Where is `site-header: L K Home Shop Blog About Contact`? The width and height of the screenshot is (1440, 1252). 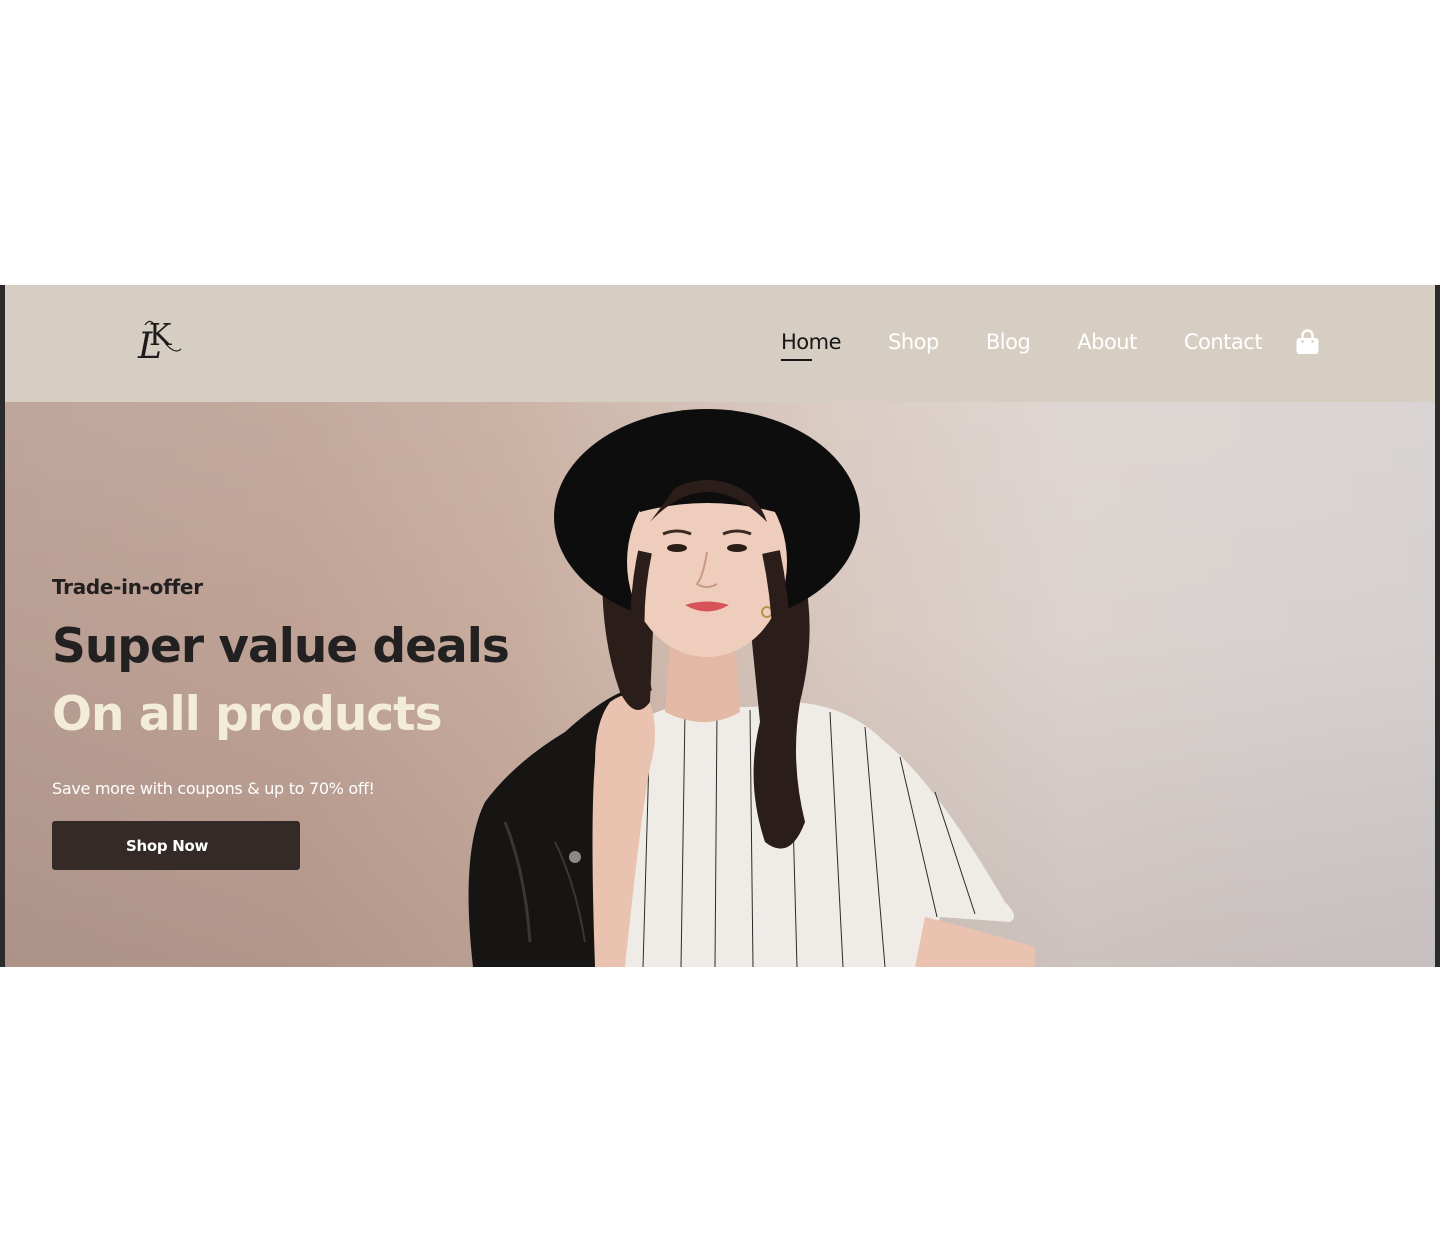
site-header: L K Home Shop Blog About Contact is located at coordinates (720, 343).